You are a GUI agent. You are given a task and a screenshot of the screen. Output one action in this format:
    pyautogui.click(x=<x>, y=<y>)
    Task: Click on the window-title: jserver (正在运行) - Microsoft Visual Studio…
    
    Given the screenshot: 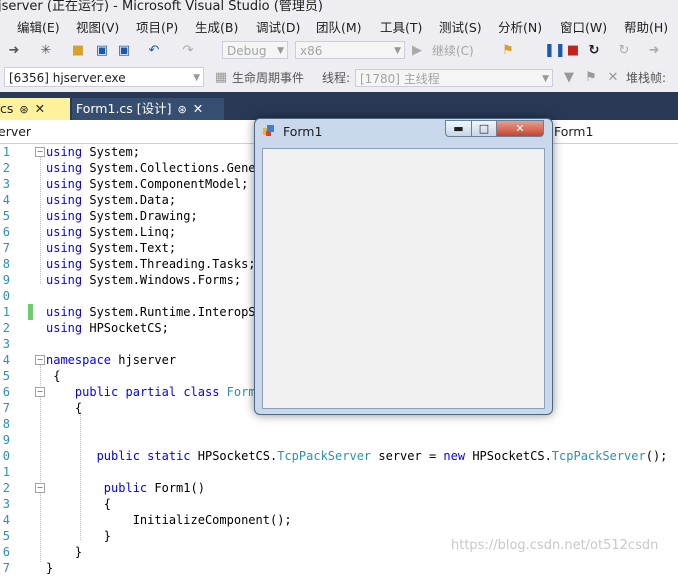 What is the action you would take?
    pyautogui.click(x=161, y=6)
    